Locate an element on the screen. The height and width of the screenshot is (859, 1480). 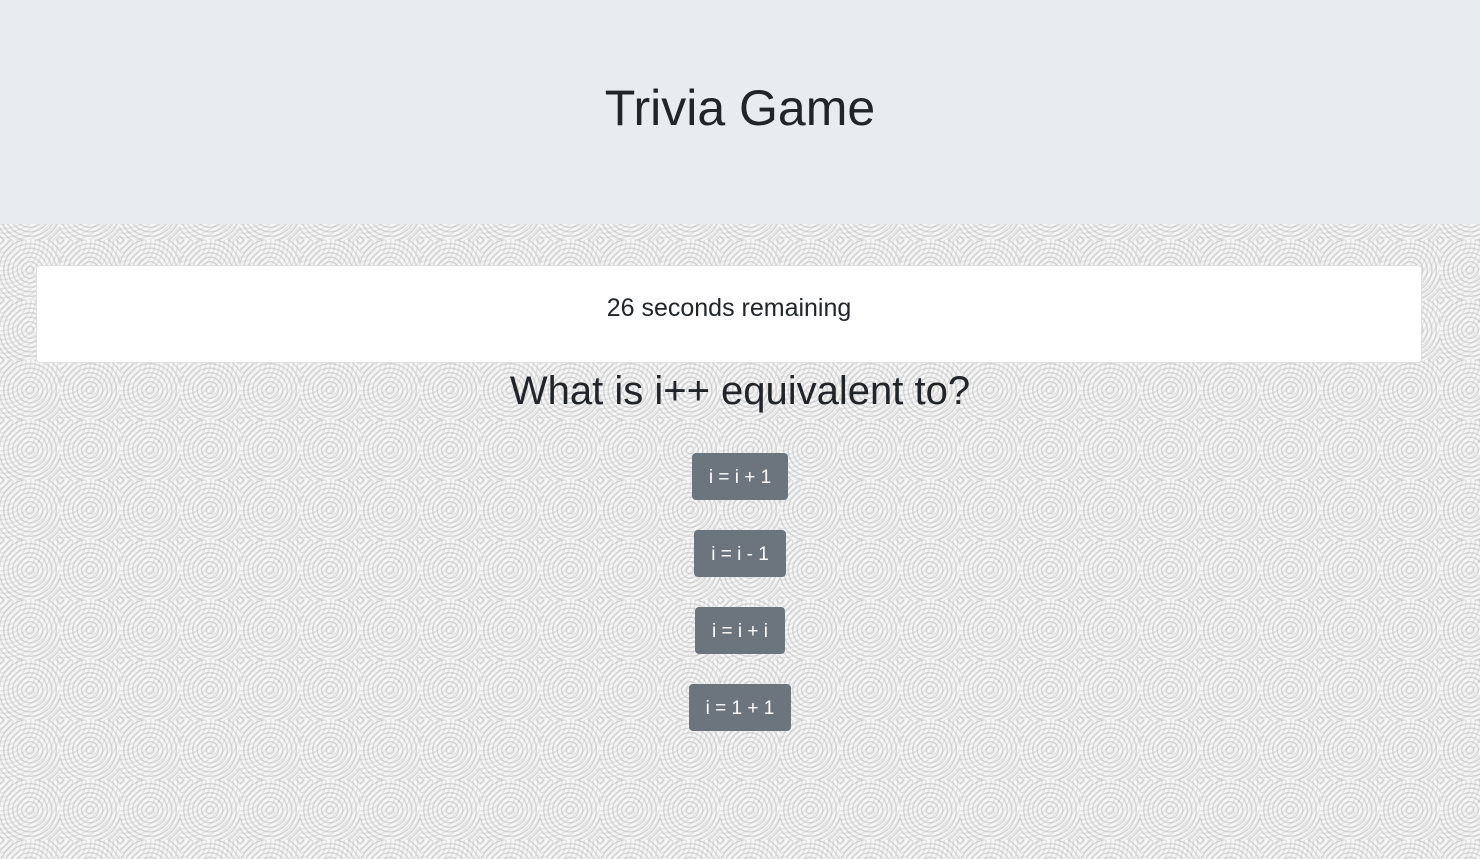
question-text: What is i++ equivalent to? is located at coordinates (740, 391).